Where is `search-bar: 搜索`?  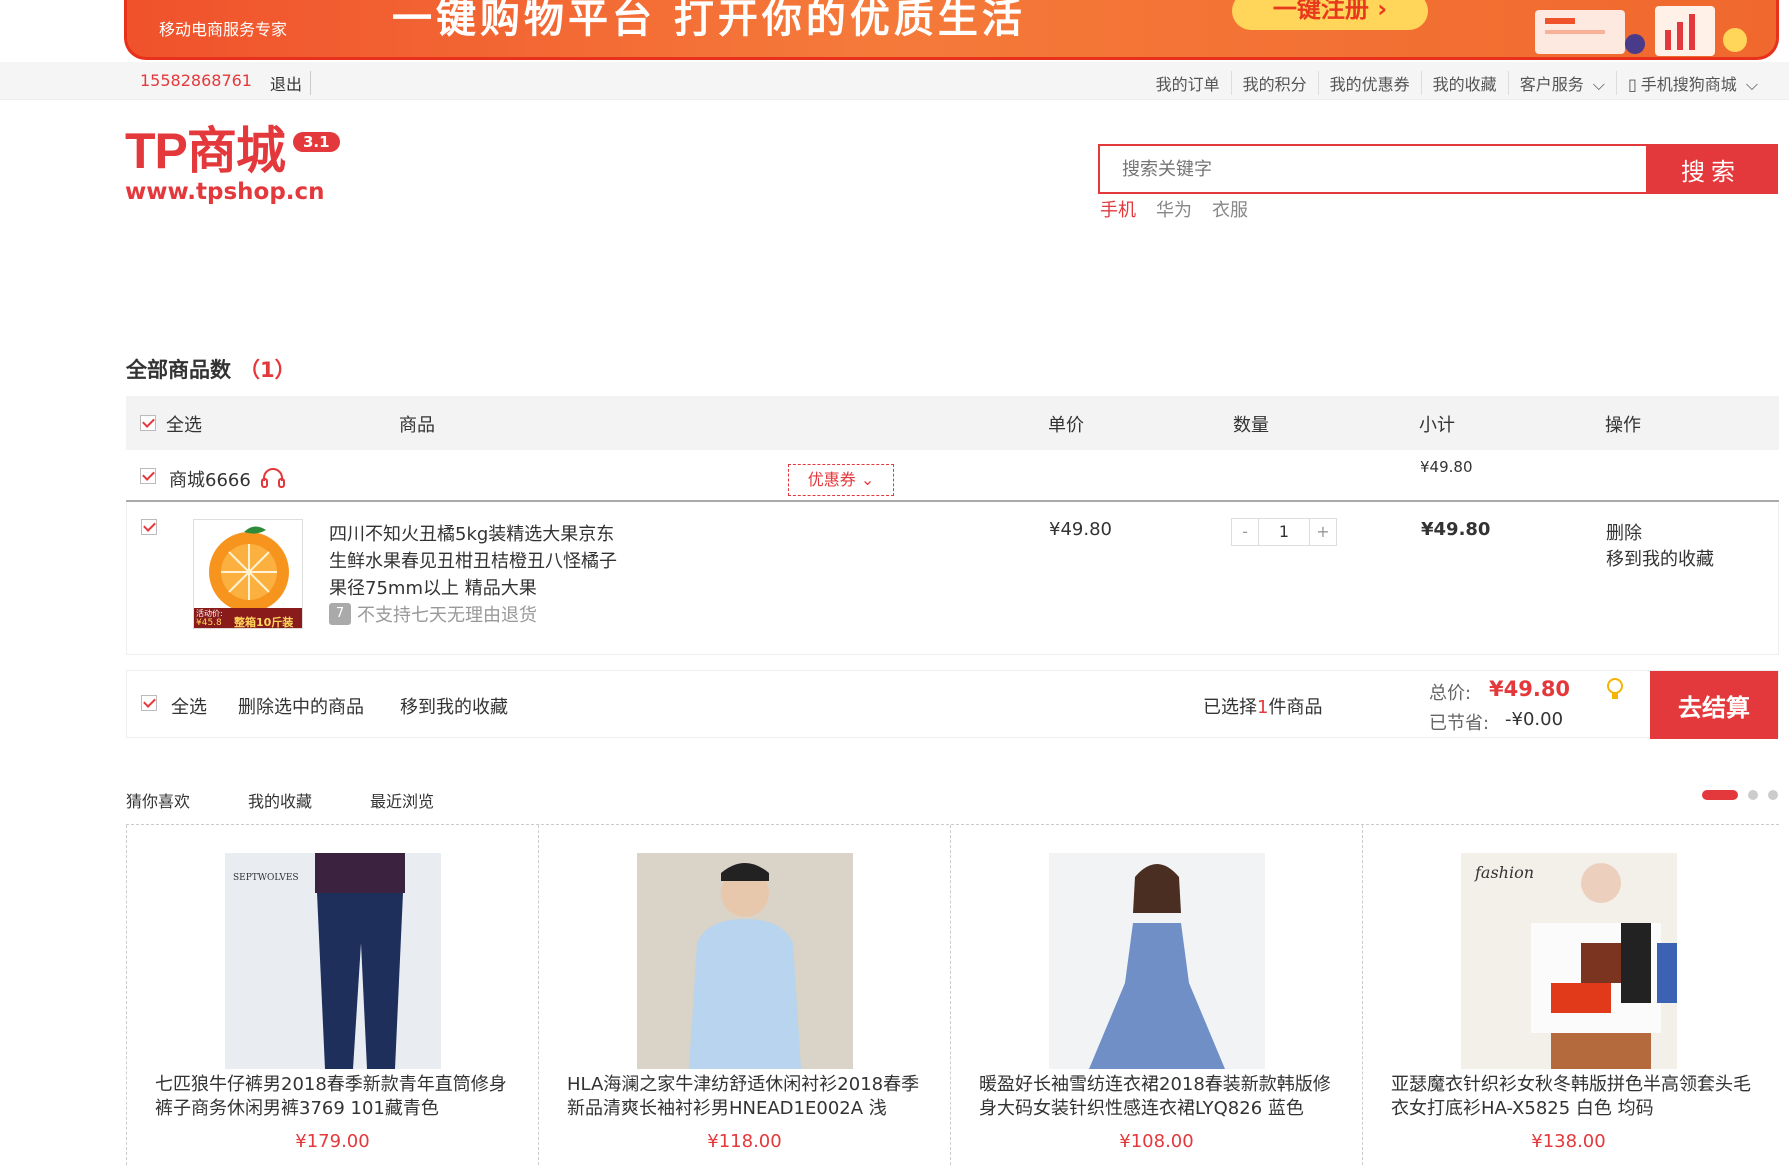 search-bar: 搜索 is located at coordinates (1438, 169).